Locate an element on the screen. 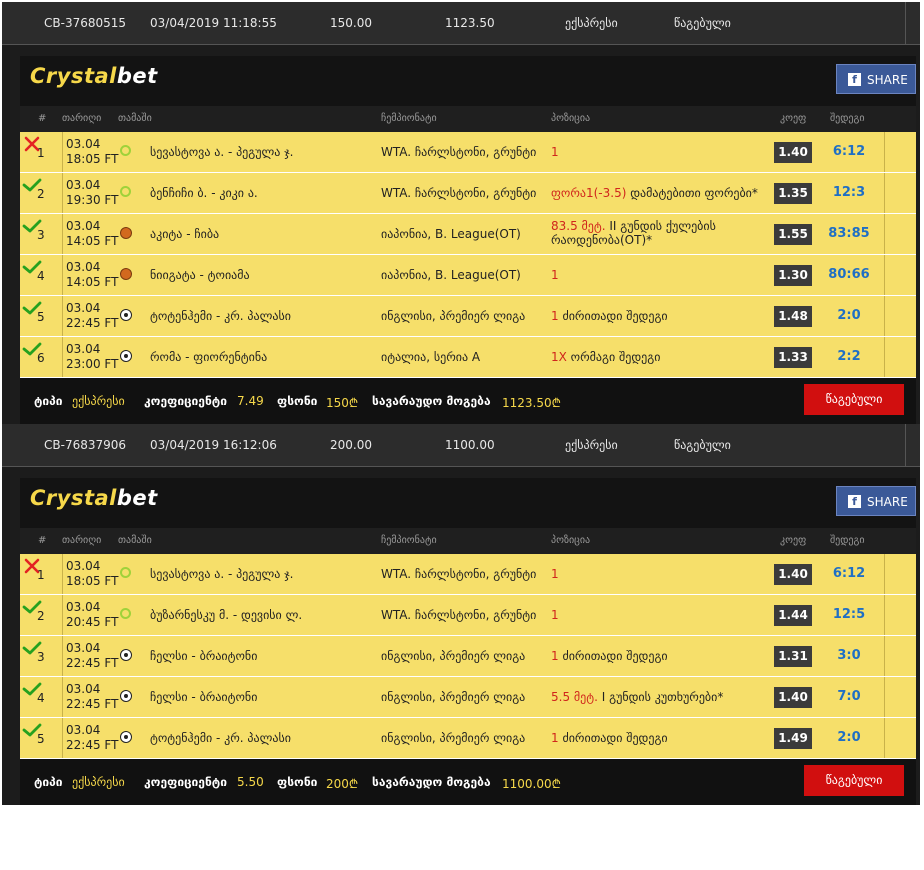 This screenshot has height=870, width=924. row-match: ბენჩიჩი ბ. - კიკი ა. is located at coordinates (204, 193).